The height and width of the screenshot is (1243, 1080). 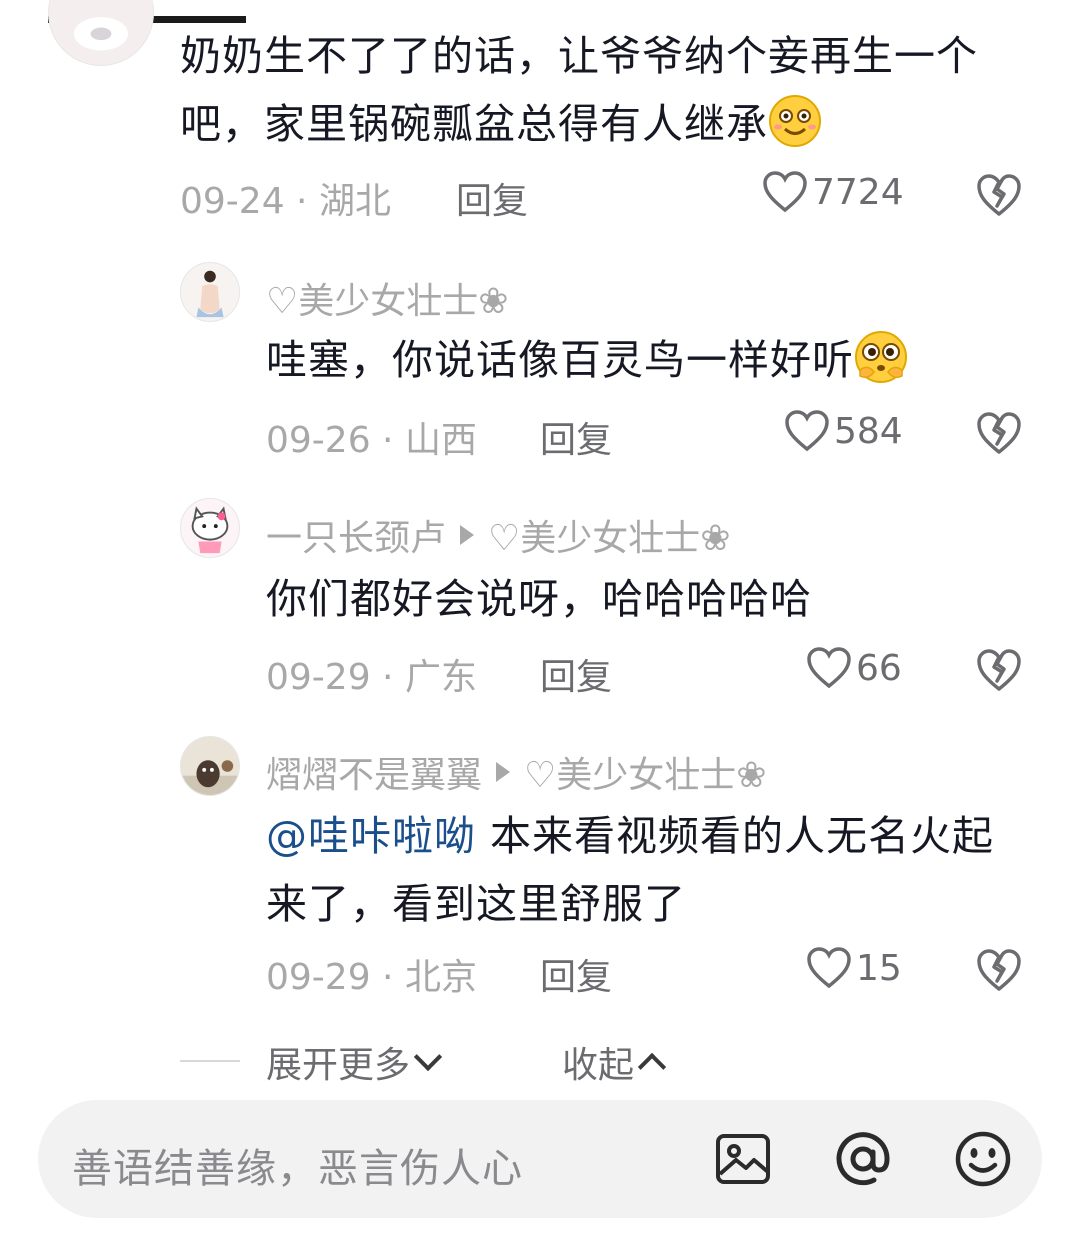 I want to click on emoji-icon, so click(x=983, y=1159).